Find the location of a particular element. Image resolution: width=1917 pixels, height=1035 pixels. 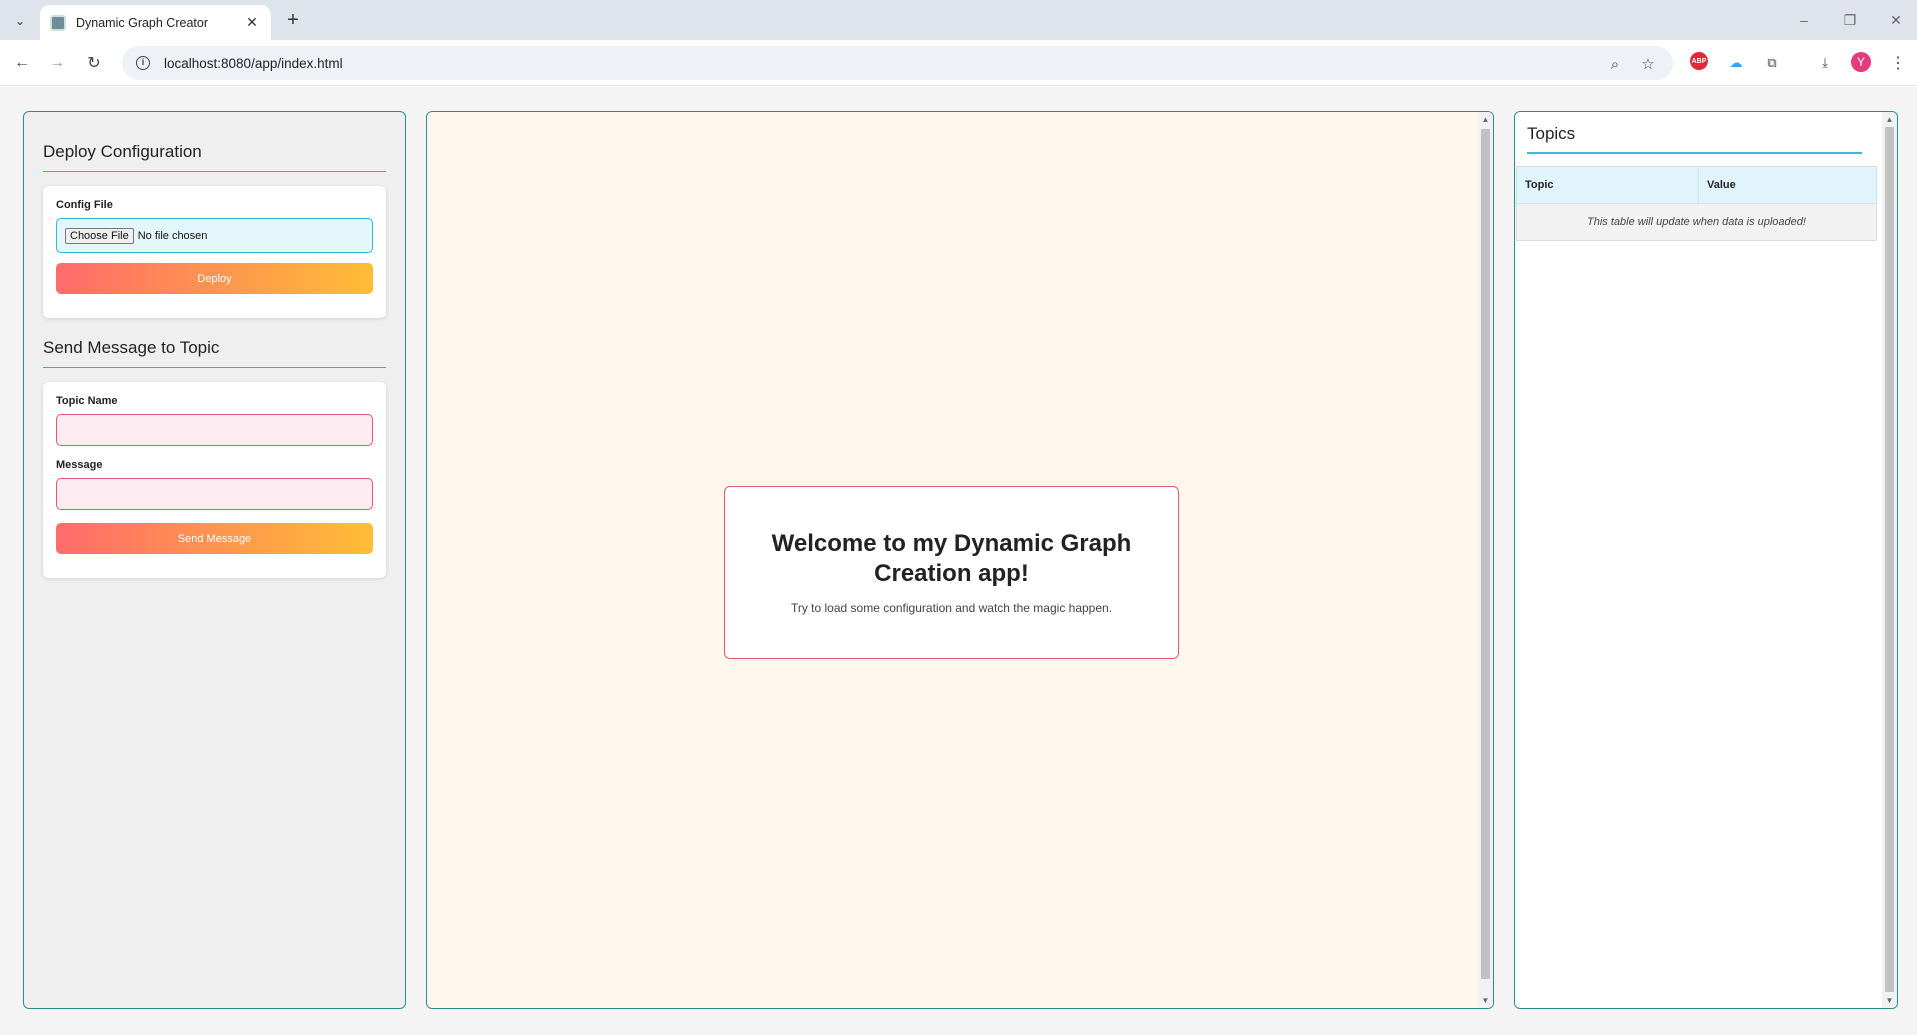

column-header-value: Value is located at coordinates (1787, 185).